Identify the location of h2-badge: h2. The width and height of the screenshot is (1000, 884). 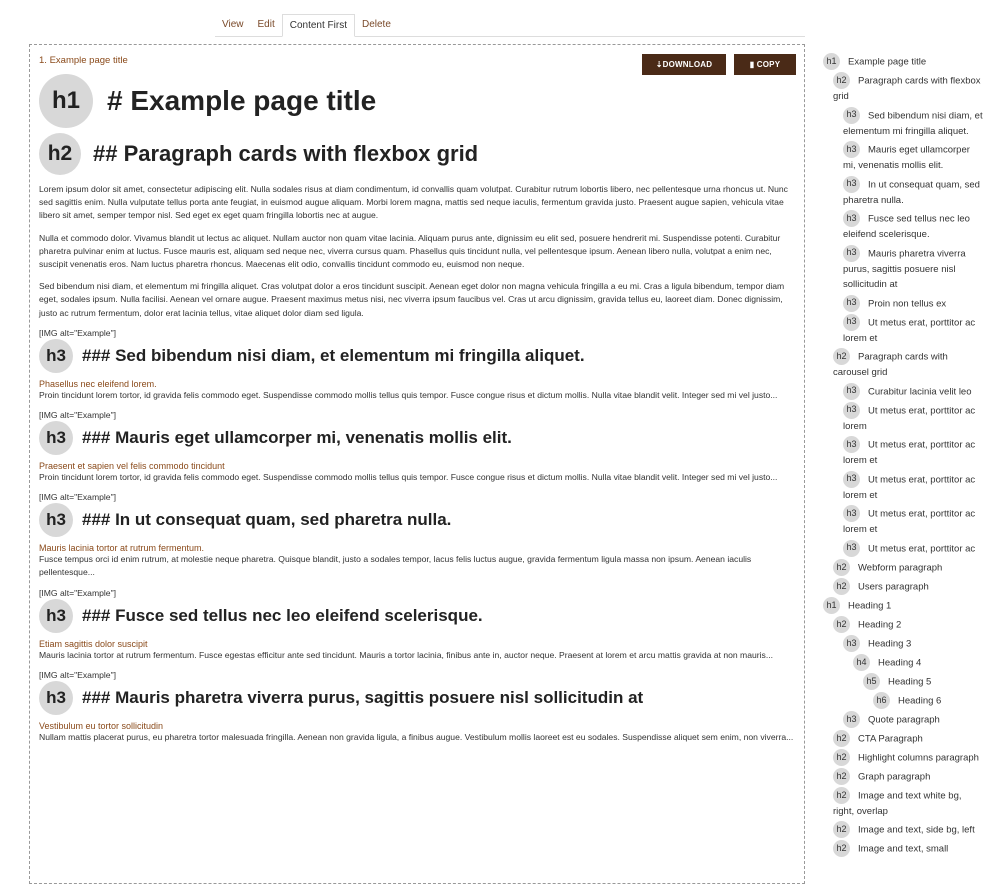
(60, 154).